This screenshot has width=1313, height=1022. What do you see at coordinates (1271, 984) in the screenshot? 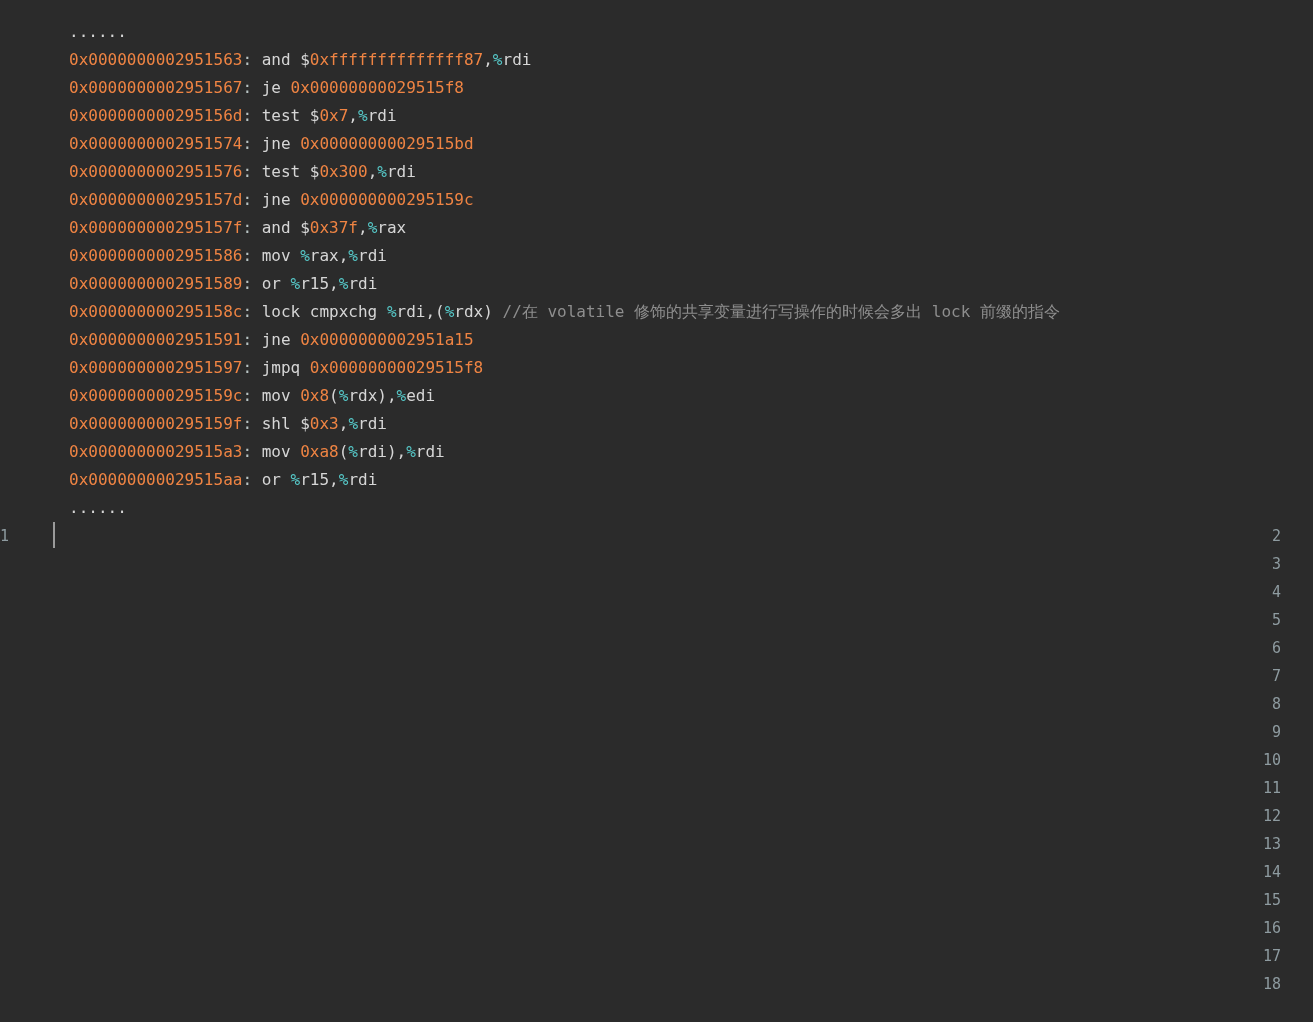
I see `line-number: 18` at bounding box center [1271, 984].